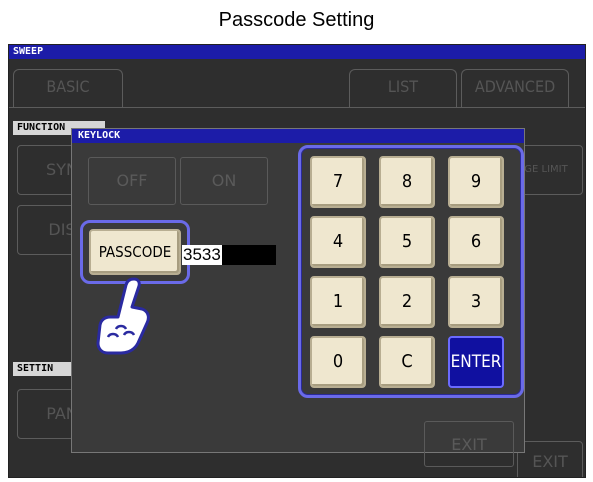 The image size is (593, 482). What do you see at coordinates (296, 20) in the screenshot?
I see `page-title: Passcode Setting` at bounding box center [296, 20].